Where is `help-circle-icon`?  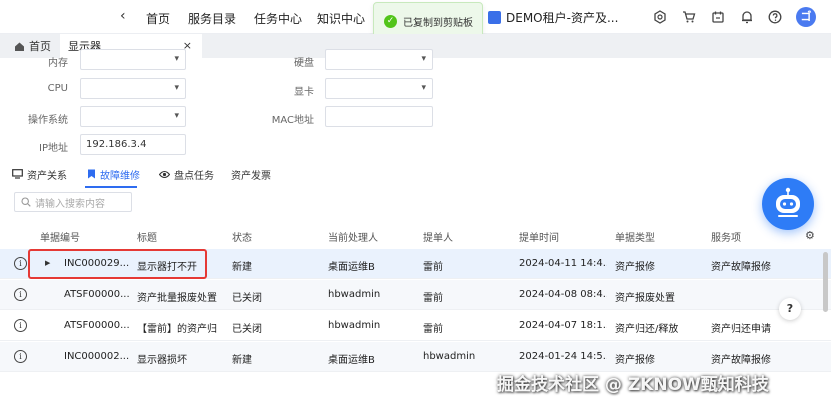
help-circle-icon is located at coordinates (775, 17).